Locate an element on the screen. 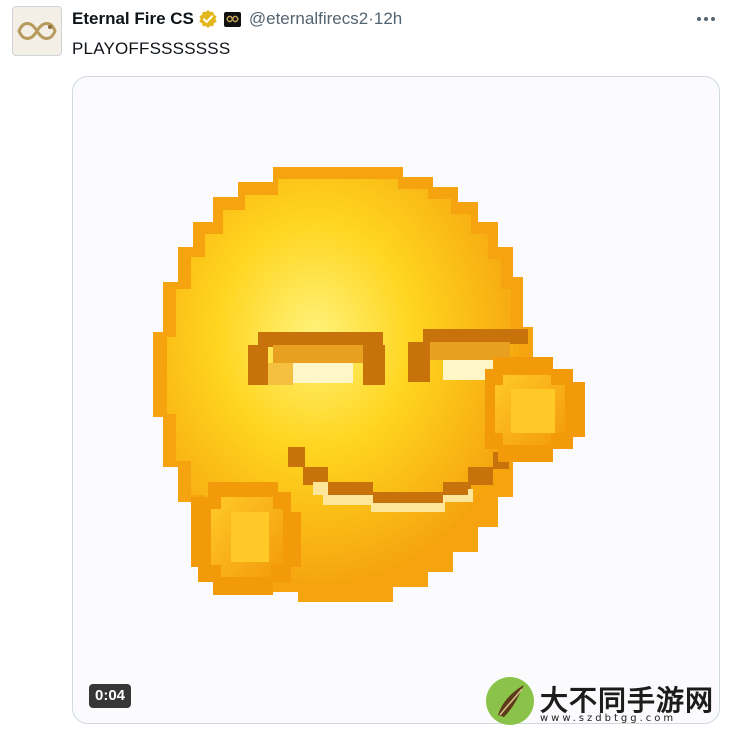 This screenshot has width=732, height=732. watermark-title: 大不同手游网 is located at coordinates (627, 700).